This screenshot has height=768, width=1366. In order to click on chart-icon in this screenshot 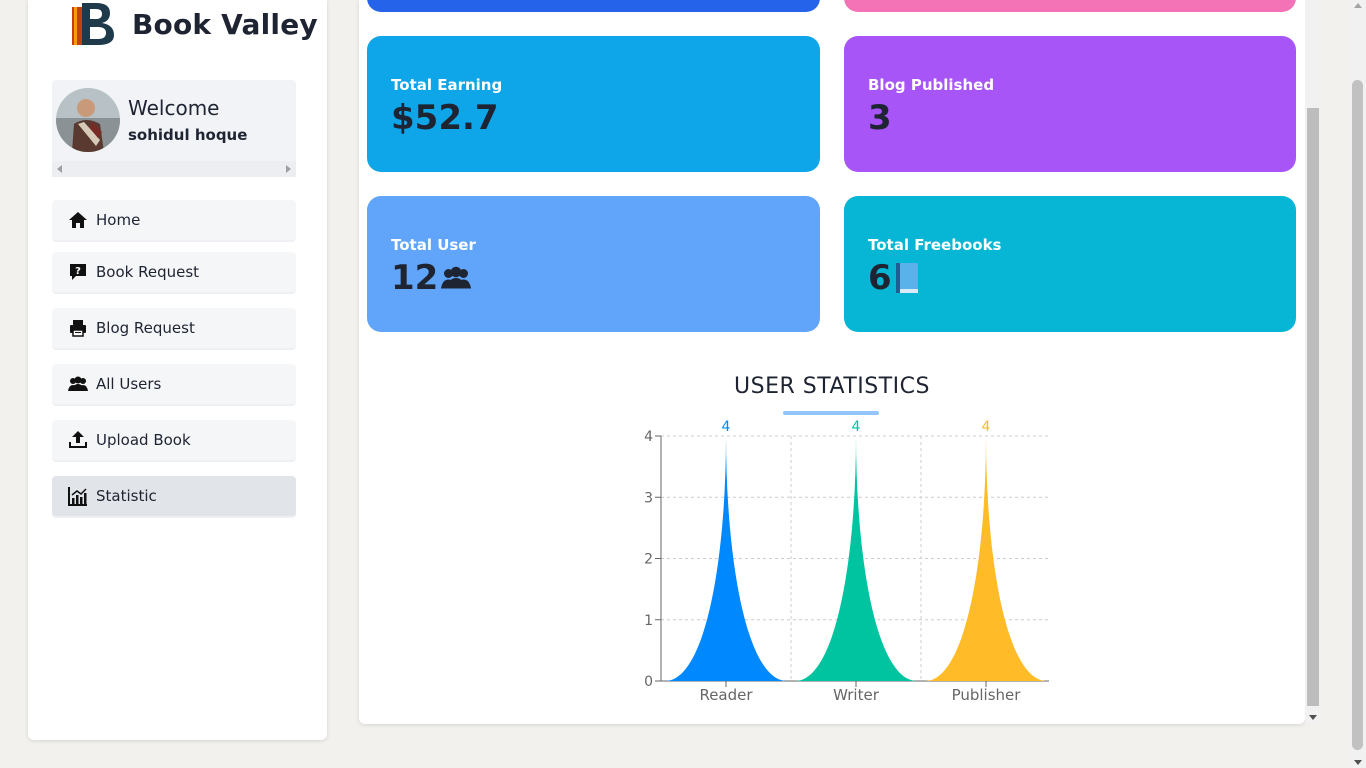, I will do `click(77, 496)`.